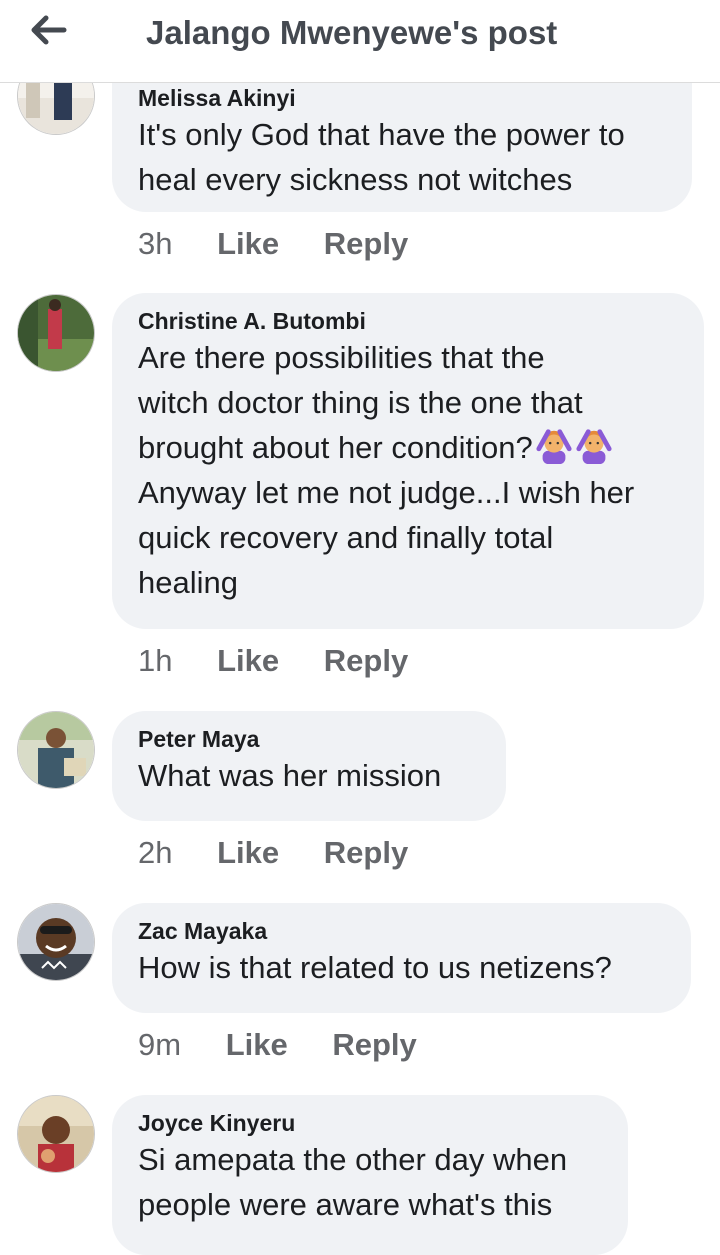  What do you see at coordinates (290, 775) in the screenshot?
I see `comment-text: What was her mission` at bounding box center [290, 775].